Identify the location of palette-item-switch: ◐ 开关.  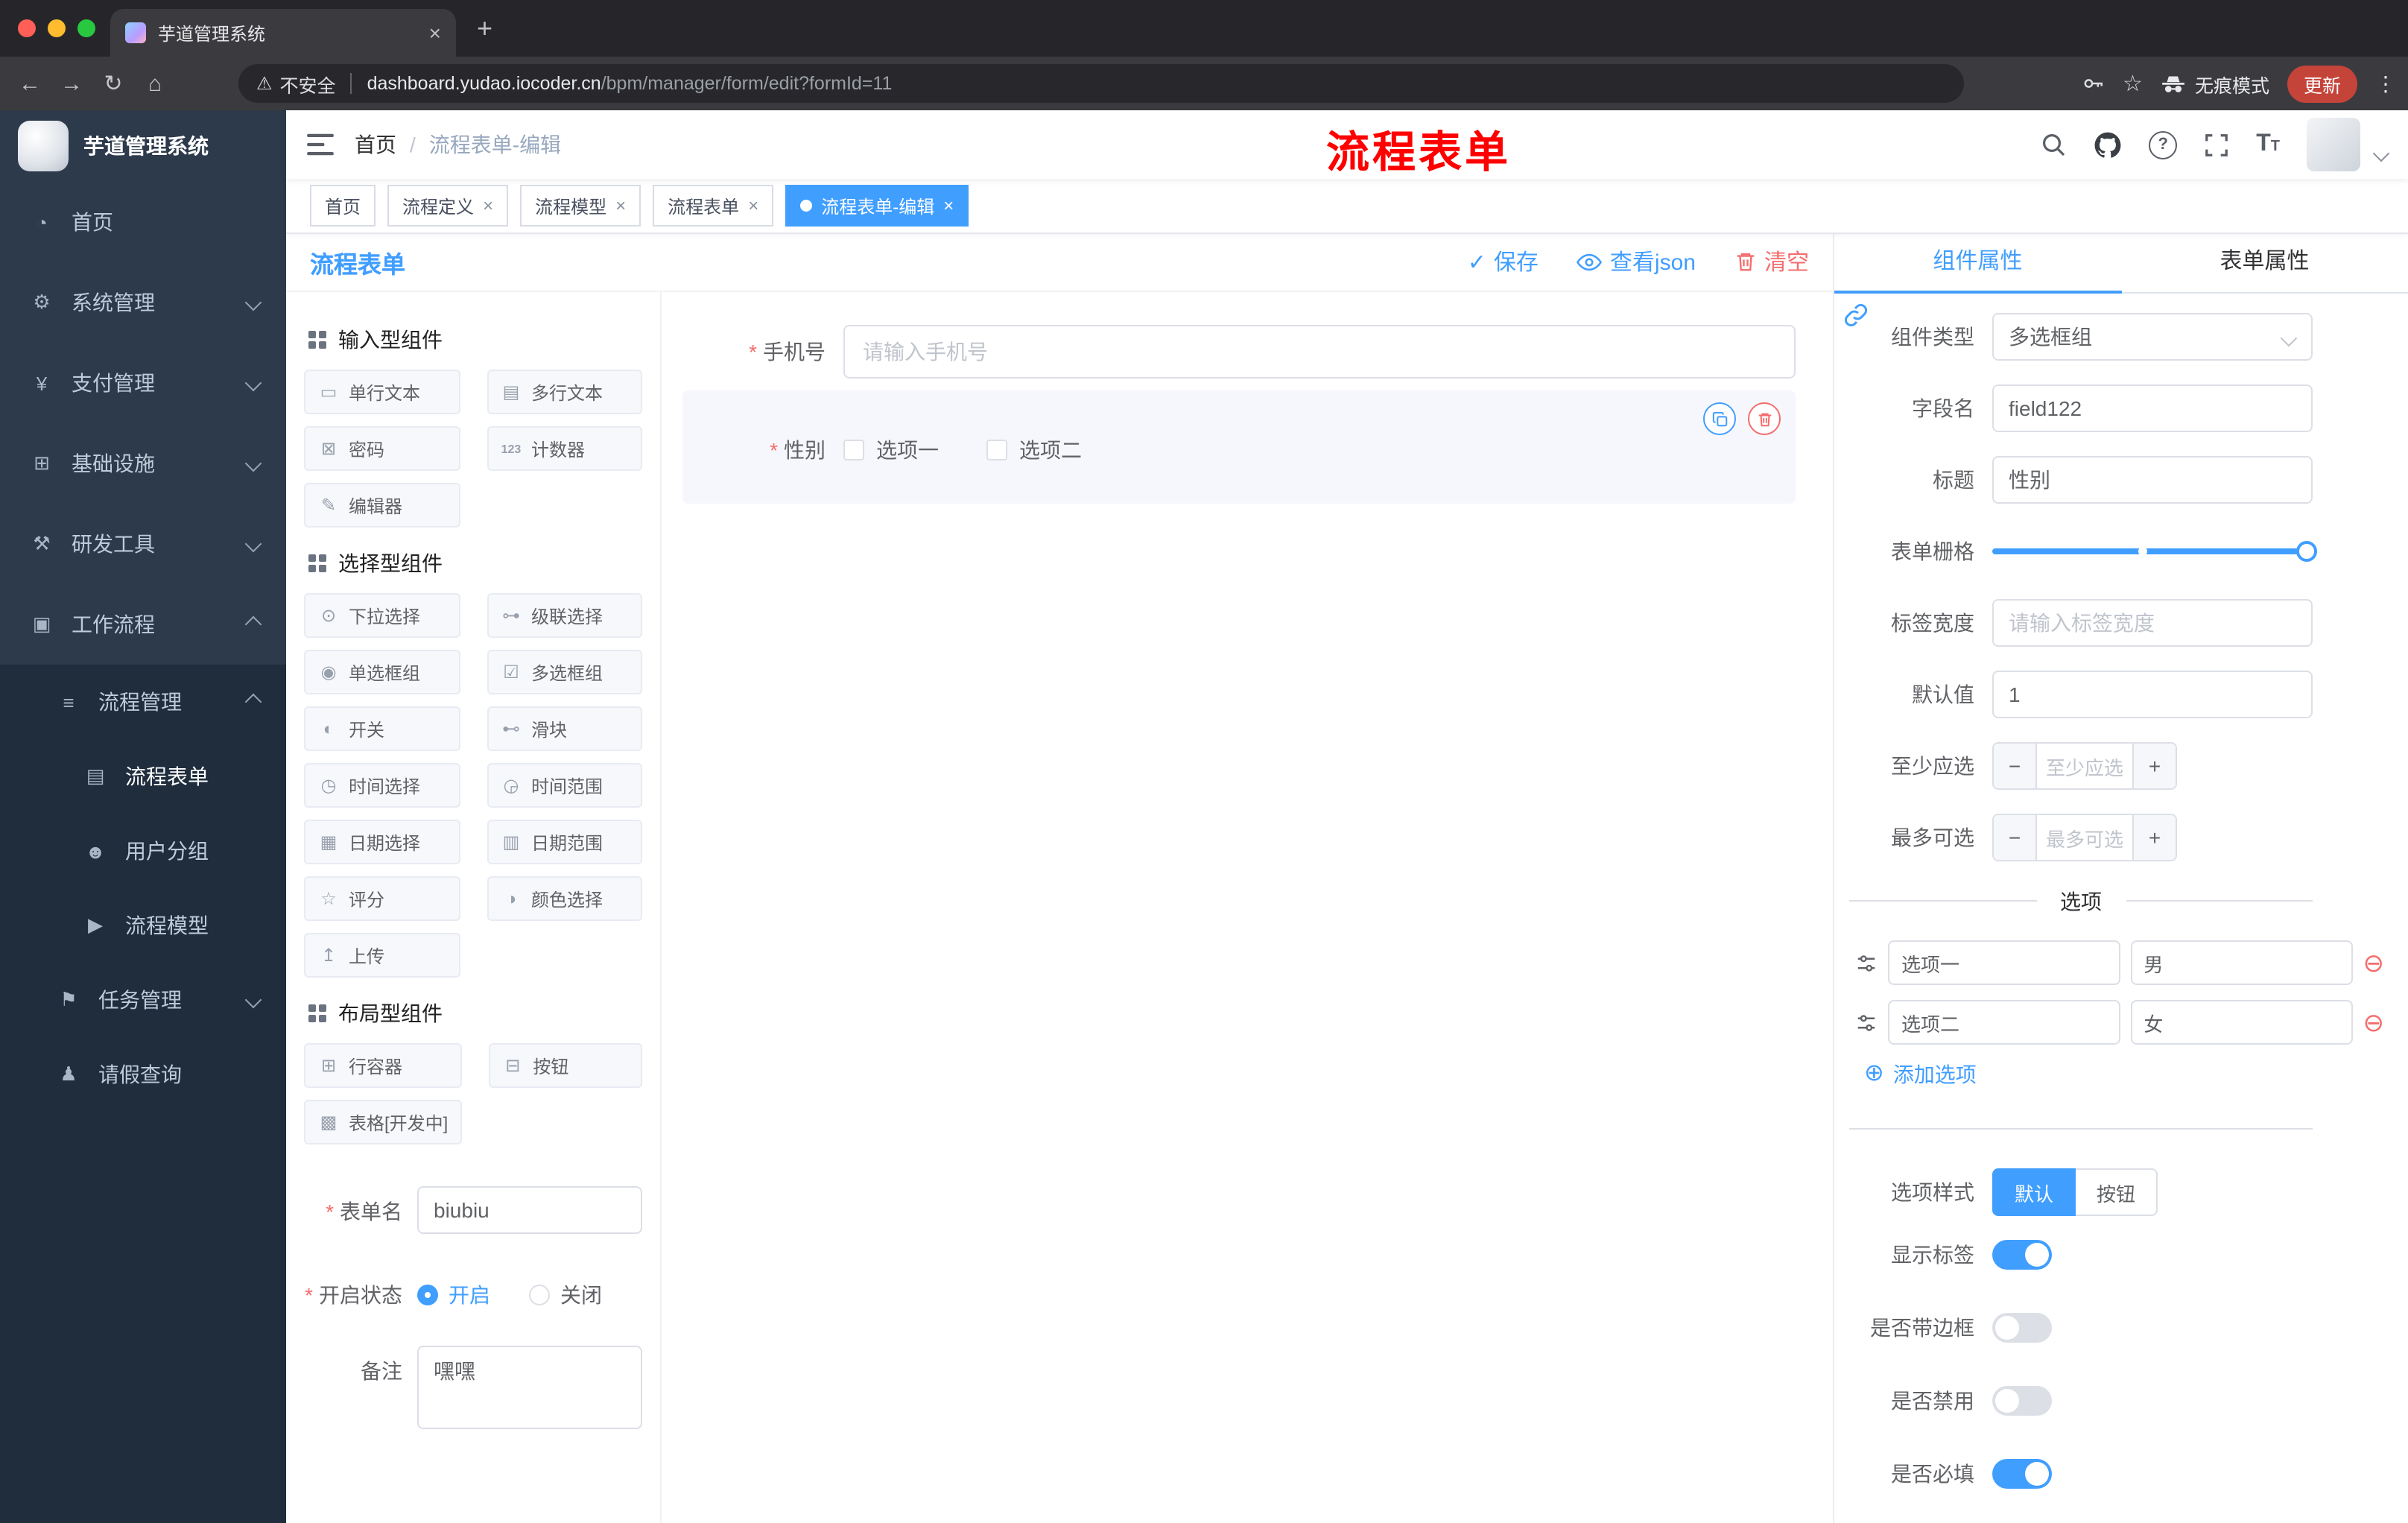
(382, 729).